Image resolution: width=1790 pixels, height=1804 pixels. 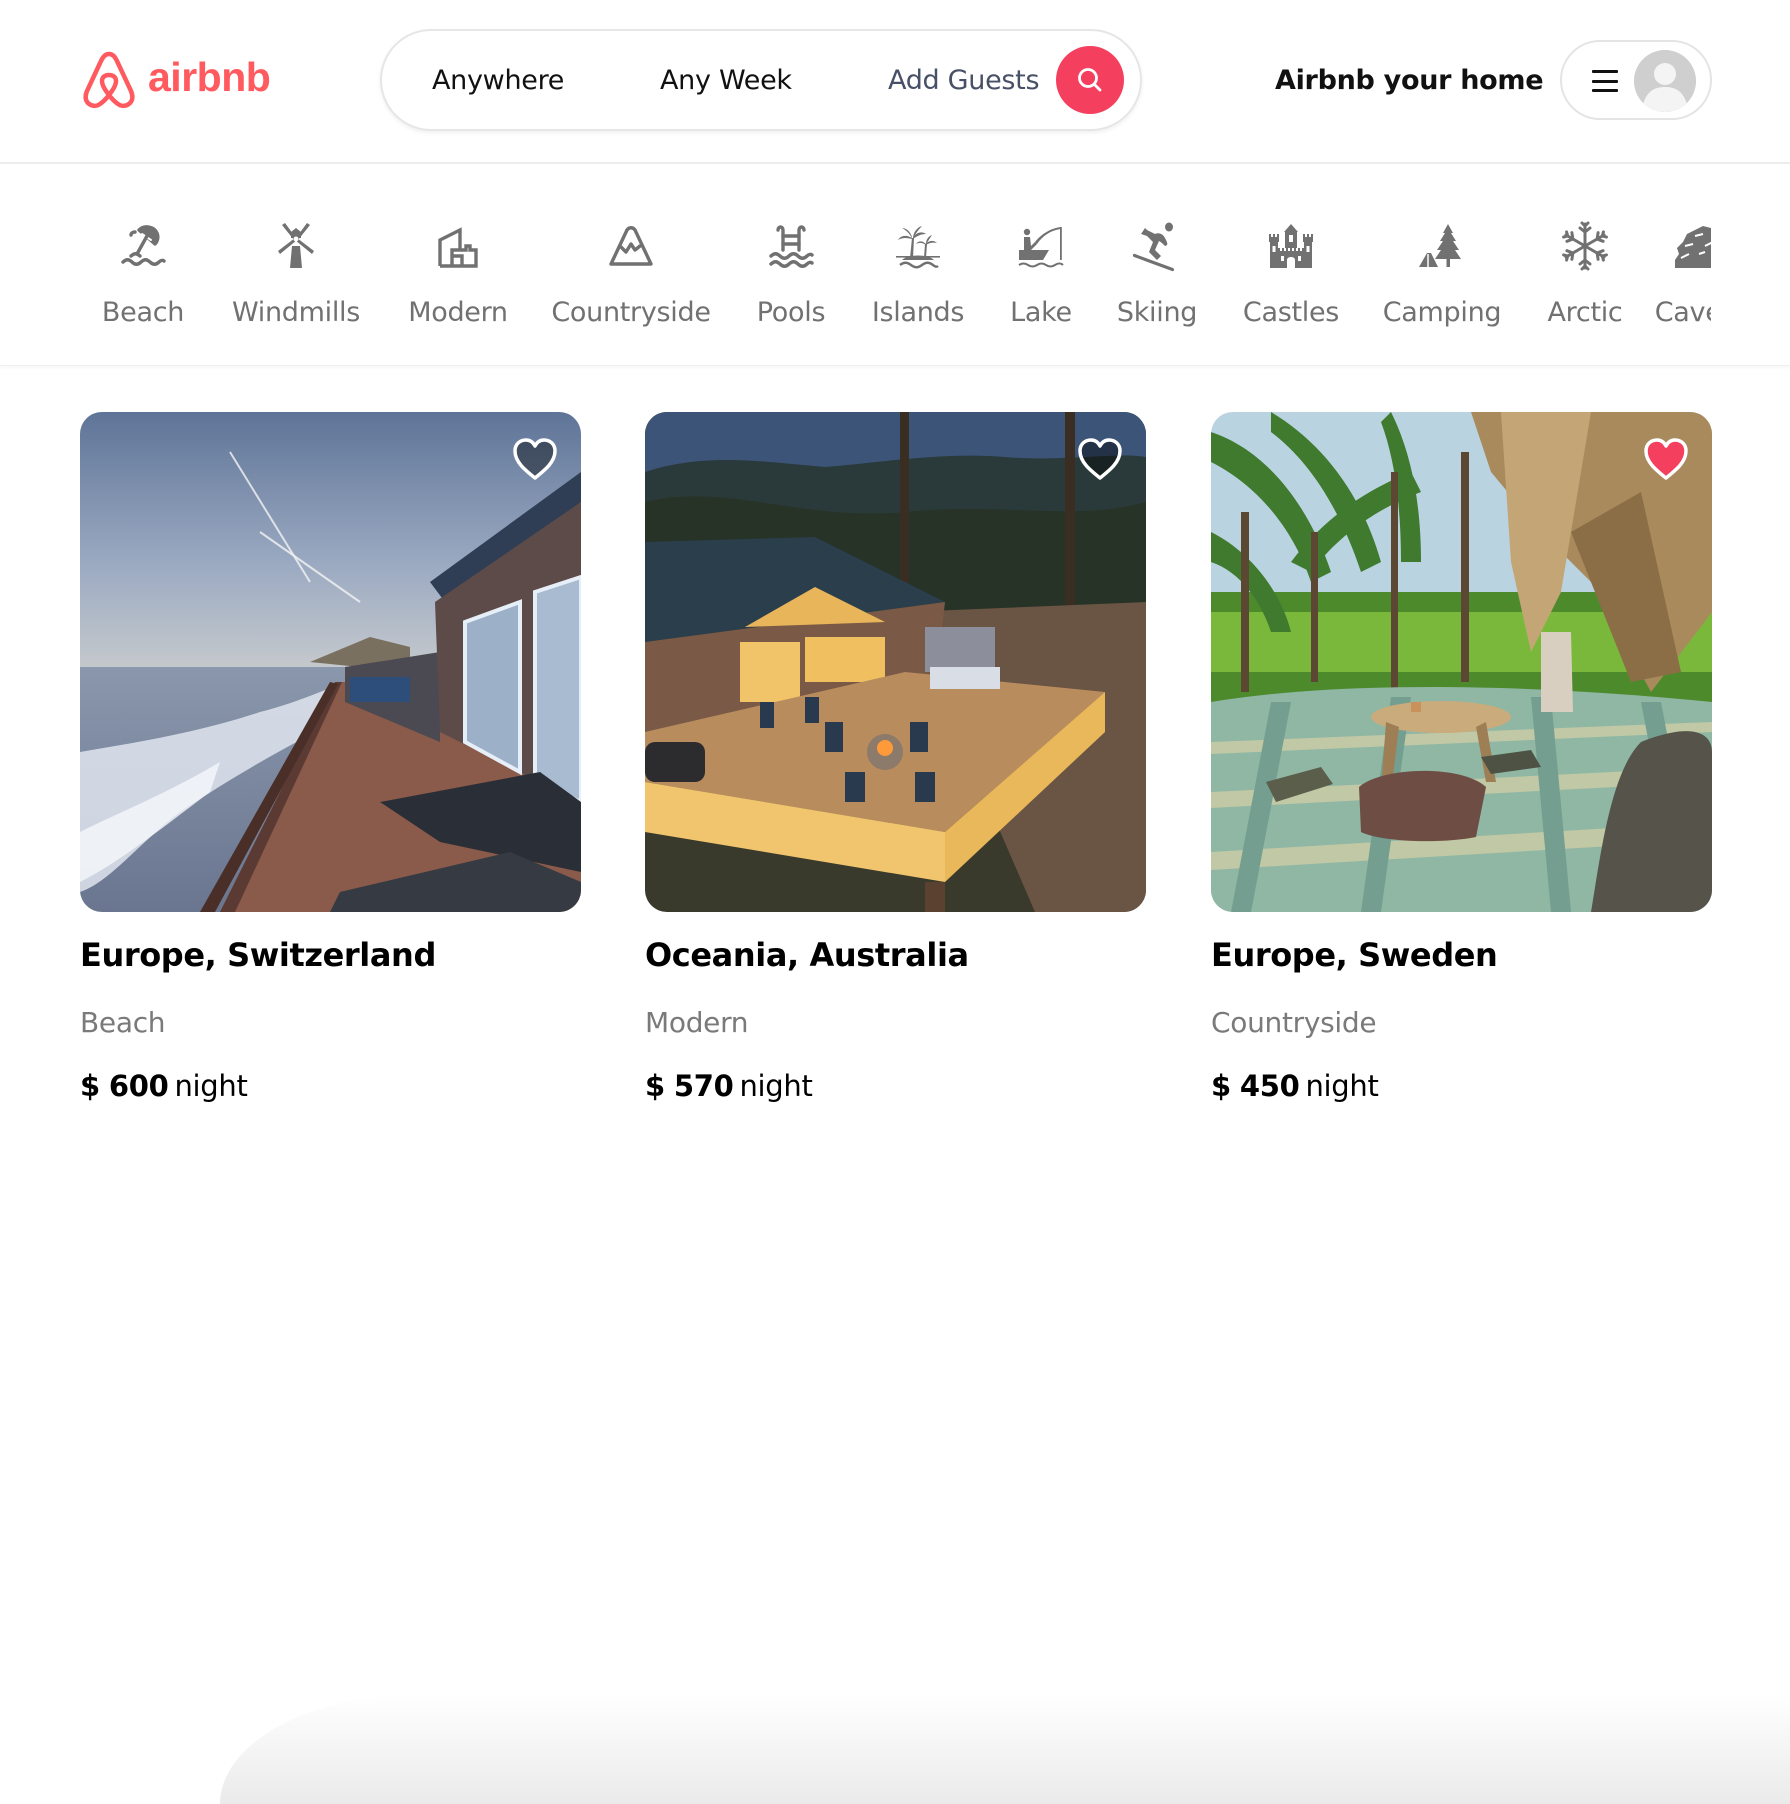 I want to click on fishing-boat-icon, so click(x=1041, y=246).